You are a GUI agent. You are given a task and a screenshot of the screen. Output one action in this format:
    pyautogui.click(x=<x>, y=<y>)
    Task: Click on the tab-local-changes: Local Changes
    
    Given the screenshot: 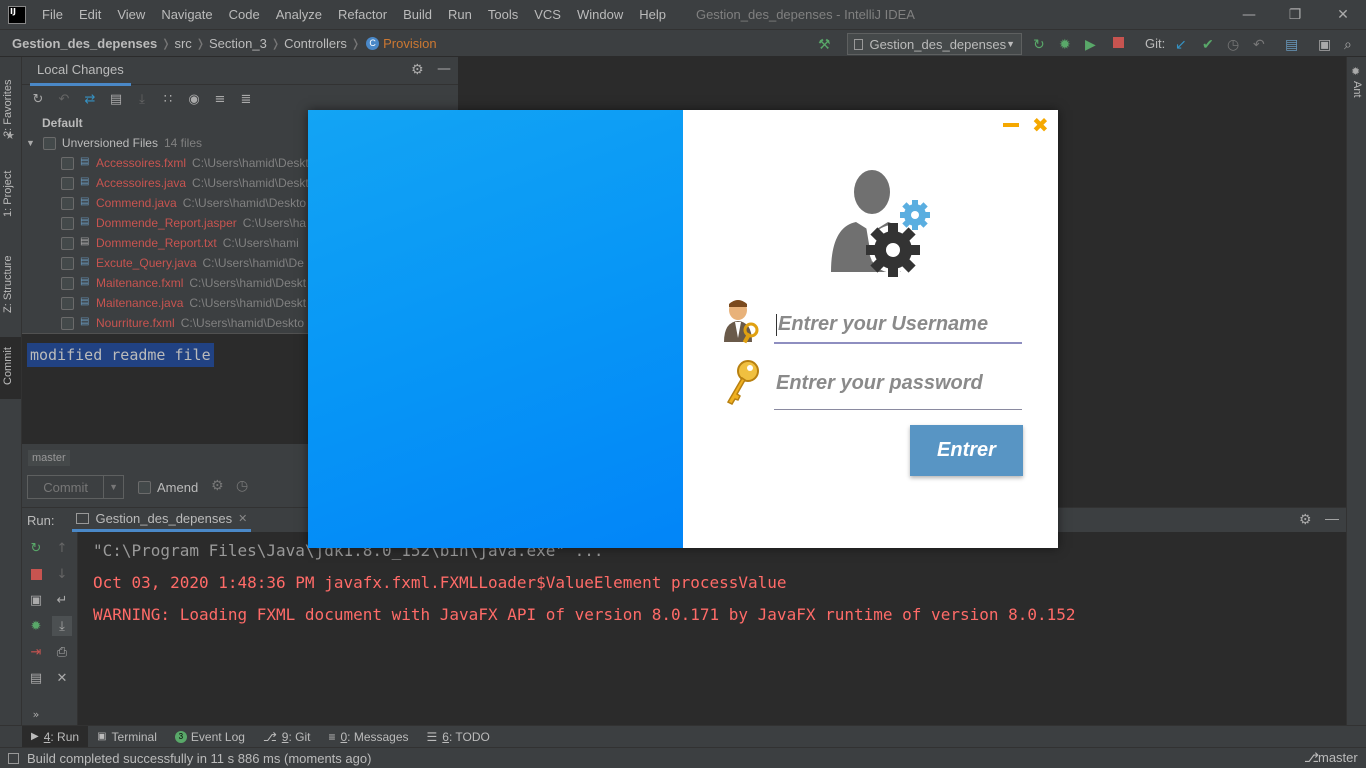 What is the action you would take?
    pyautogui.click(x=80, y=71)
    